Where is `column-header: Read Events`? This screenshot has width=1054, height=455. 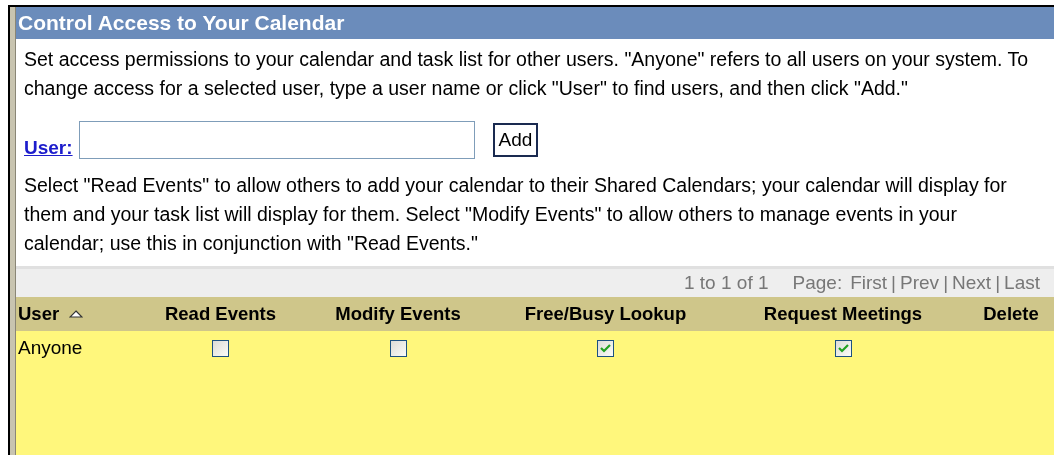 column-header: Read Events is located at coordinates (220, 314).